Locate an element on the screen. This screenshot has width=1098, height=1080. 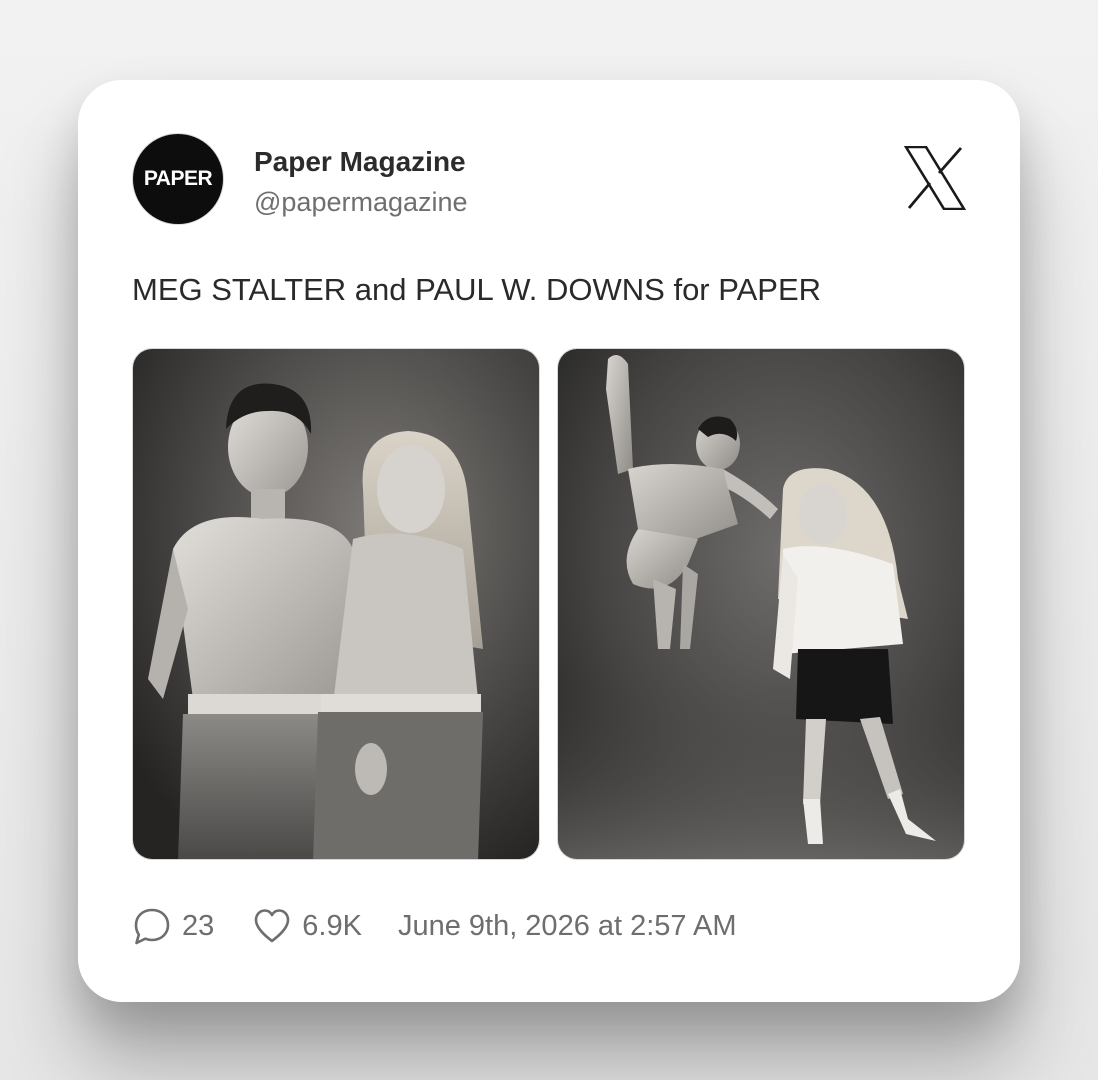
tweet-footer: 23 6.9K June 9th, 2026 at 2:57 AM is located at coordinates (434, 926).